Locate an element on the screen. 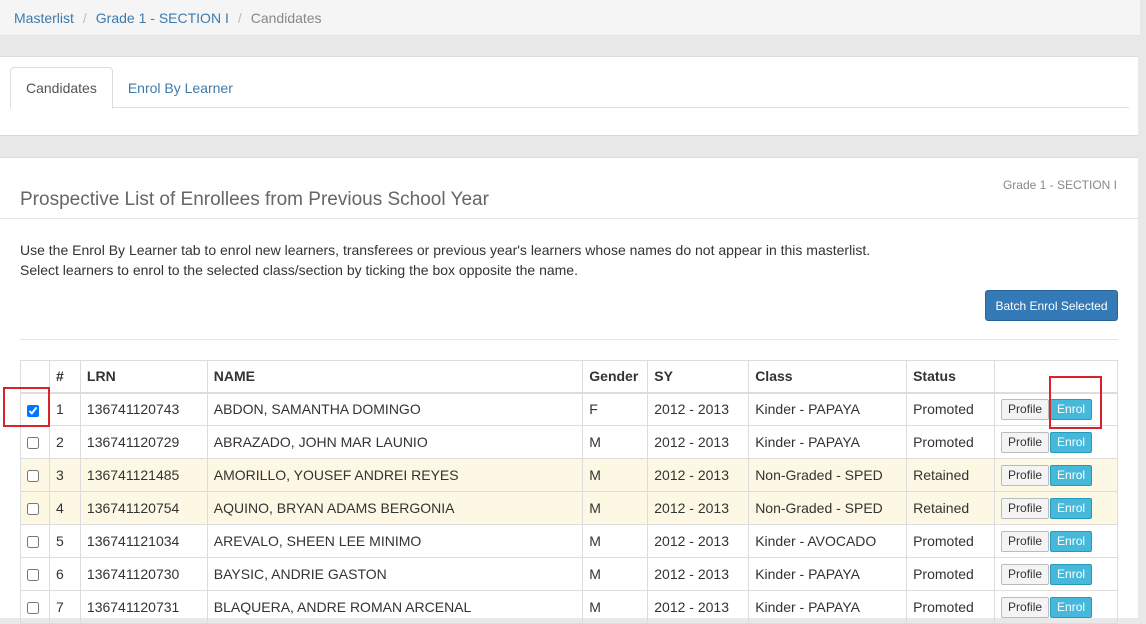  header-select is located at coordinates (35, 377).